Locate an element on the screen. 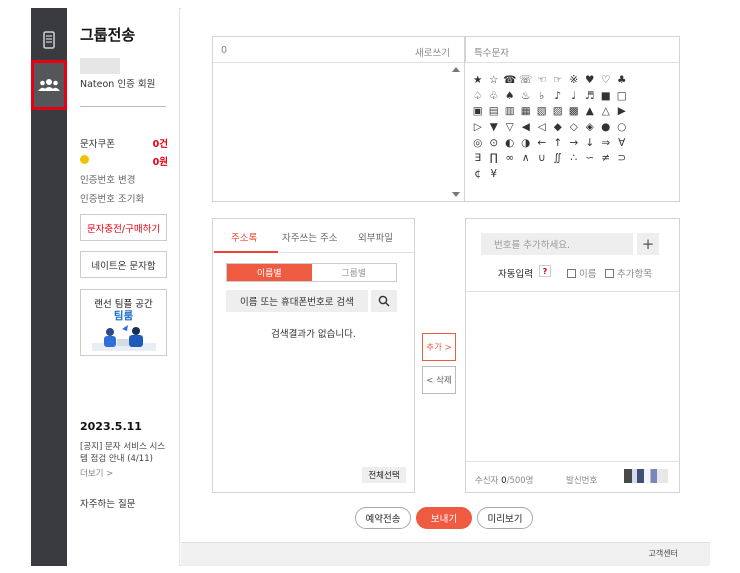 This screenshot has height=573, width=740. special-char: ♠ is located at coordinates (510, 97).